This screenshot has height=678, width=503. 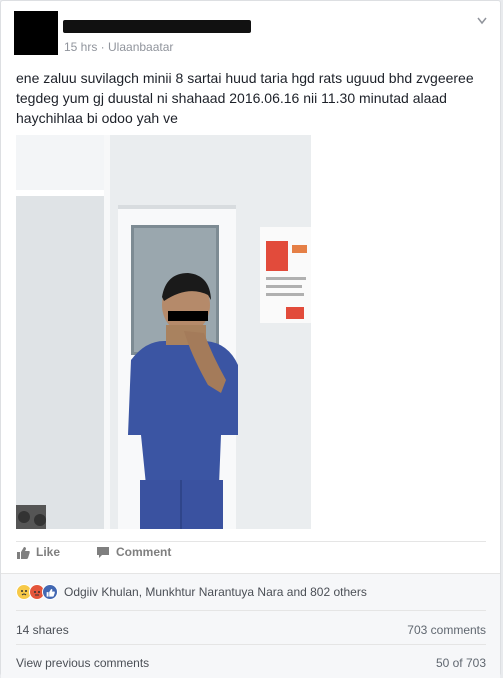 I want to click on comments-page-count: 50 of 703, so click(x=460, y=663).